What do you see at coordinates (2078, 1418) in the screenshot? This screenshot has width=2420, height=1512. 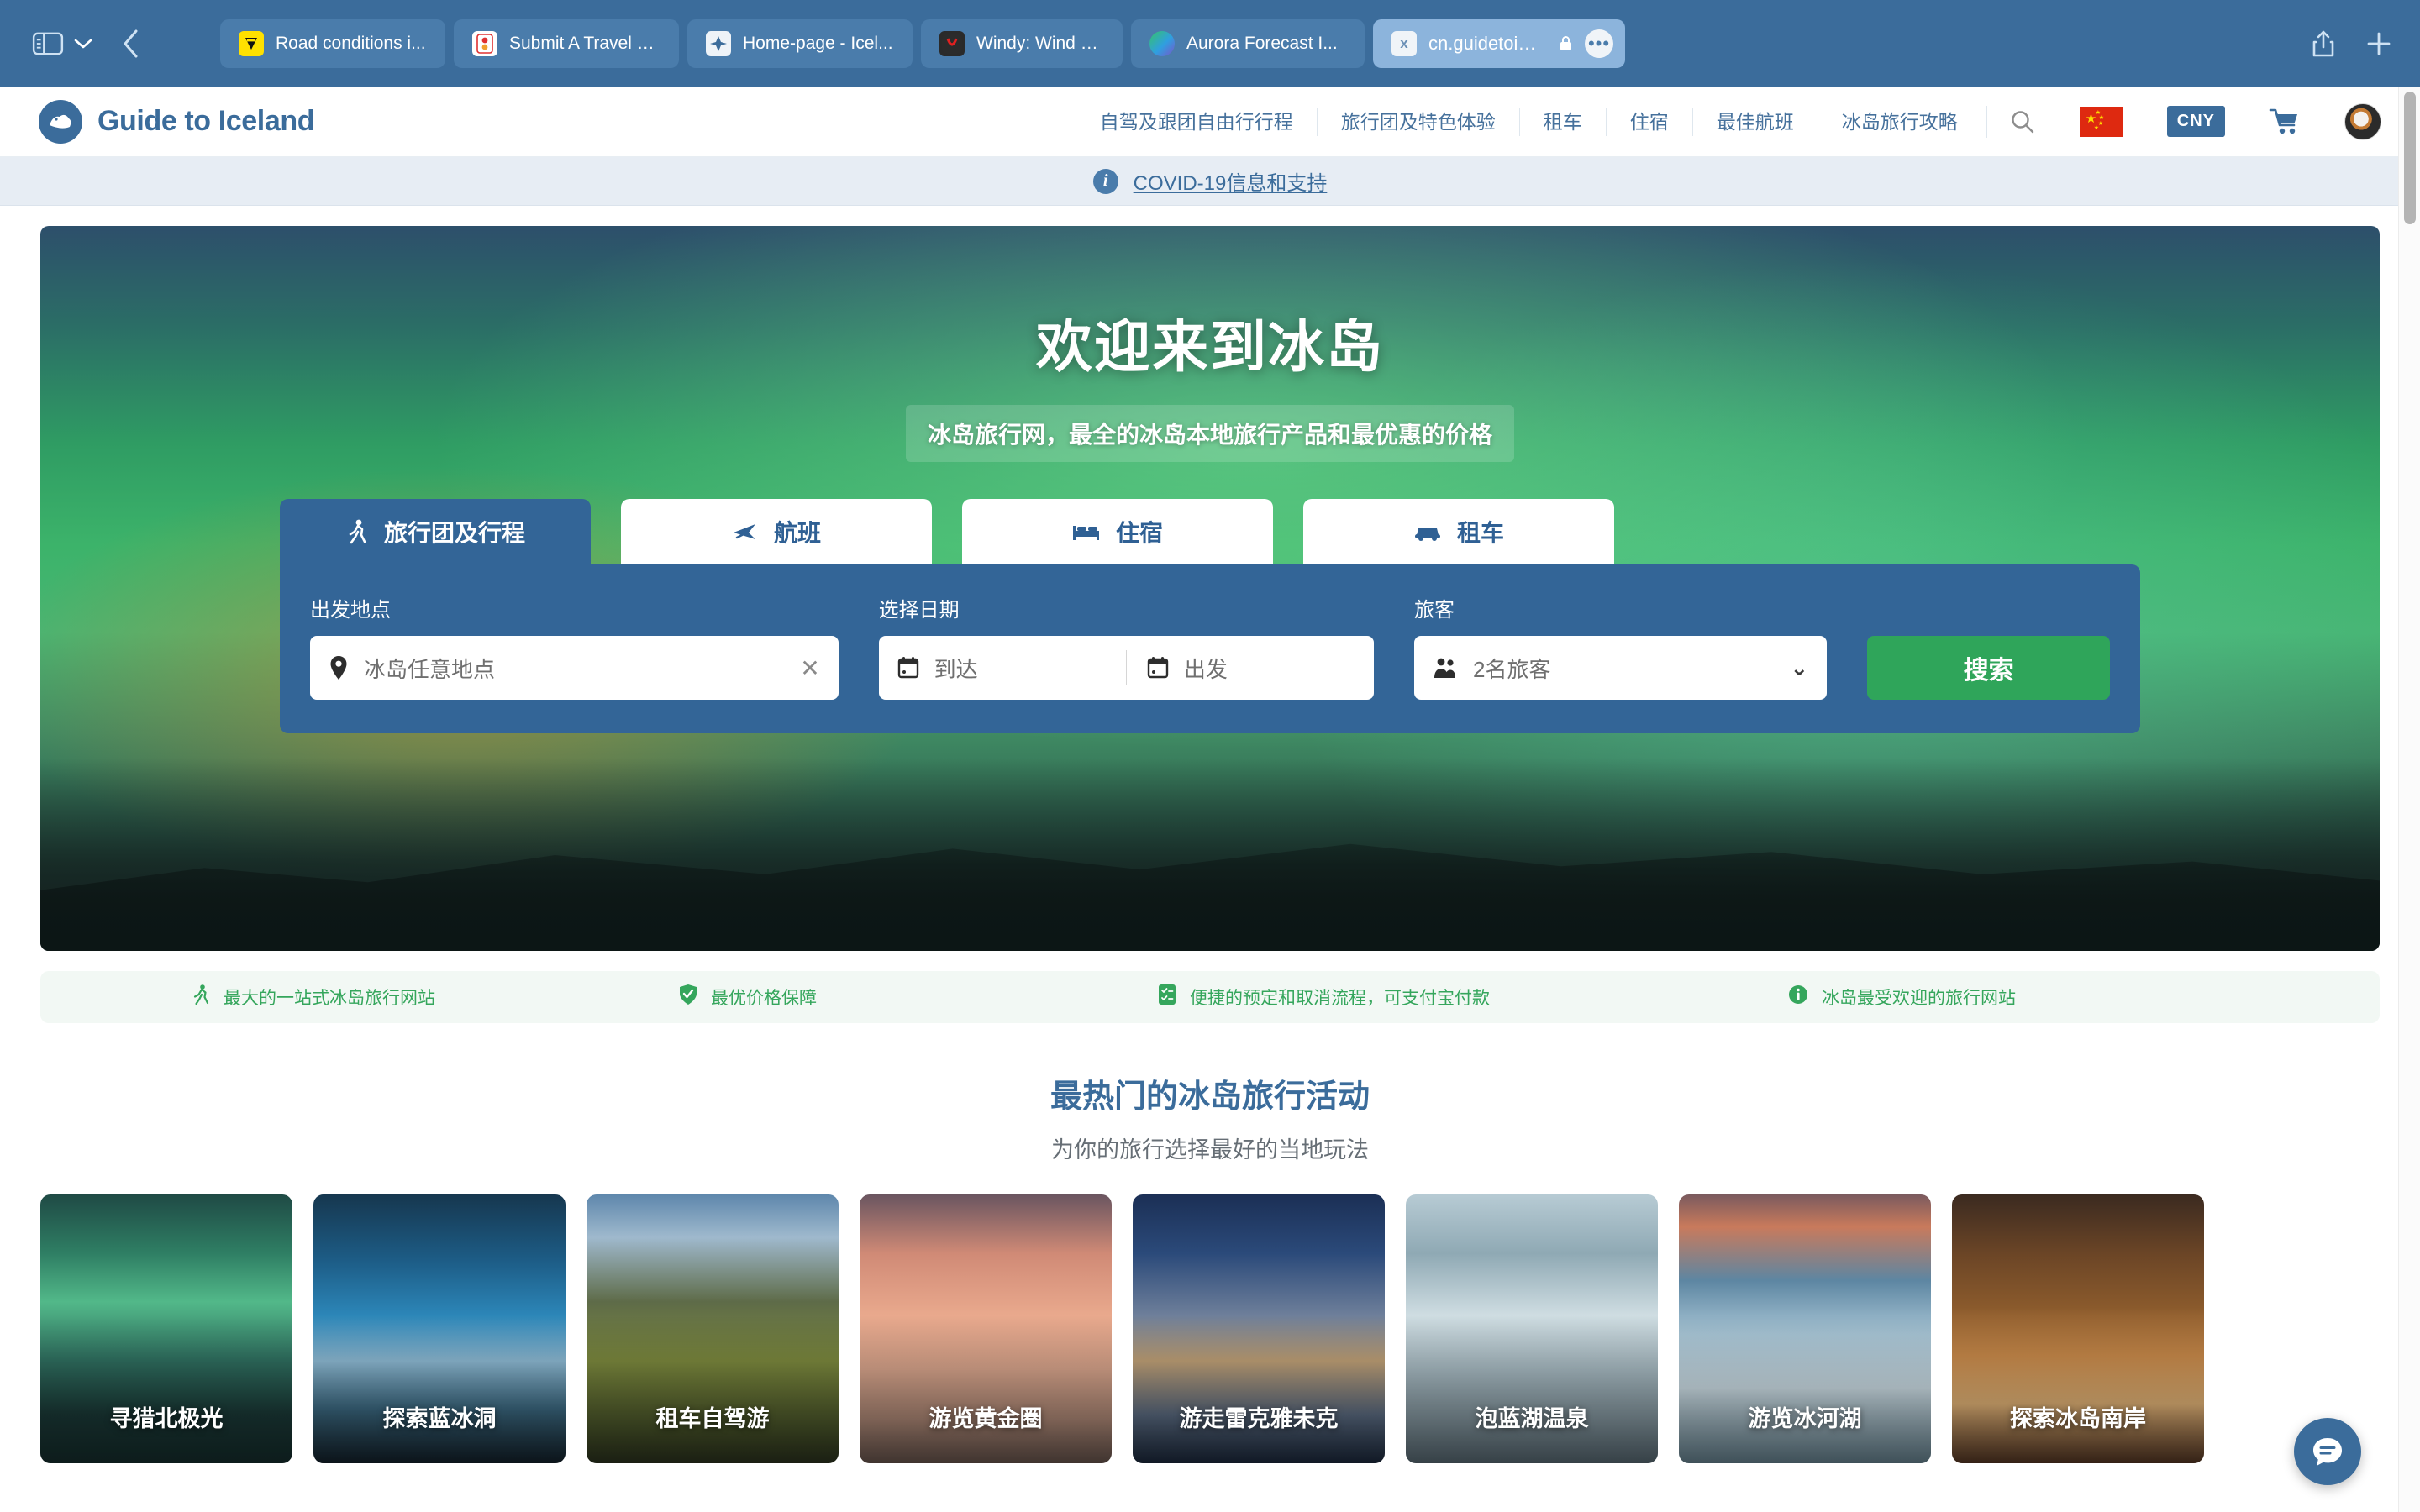 I see `activity-card-label: 探索冰岛南岸` at bounding box center [2078, 1418].